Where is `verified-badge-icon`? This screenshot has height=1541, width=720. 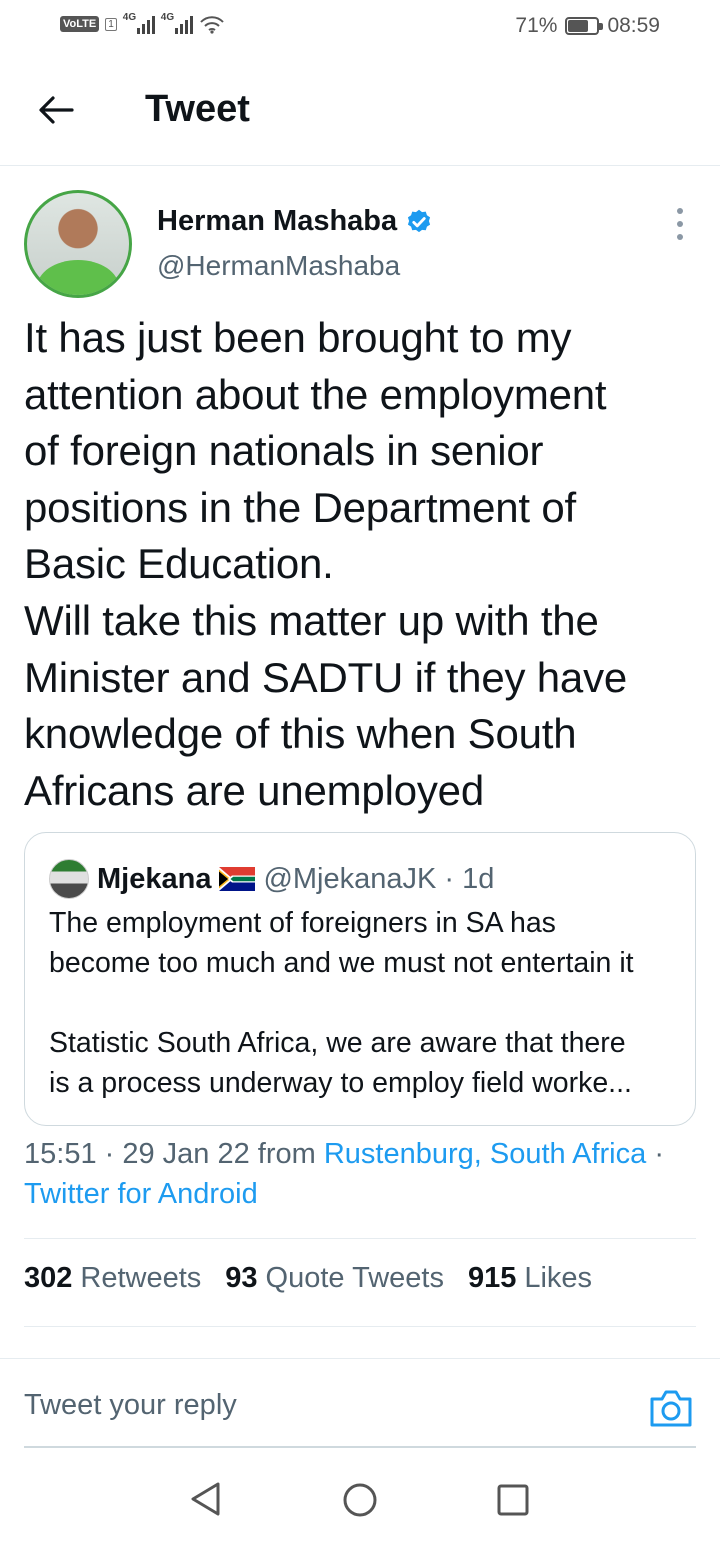 verified-badge-icon is located at coordinates (419, 220).